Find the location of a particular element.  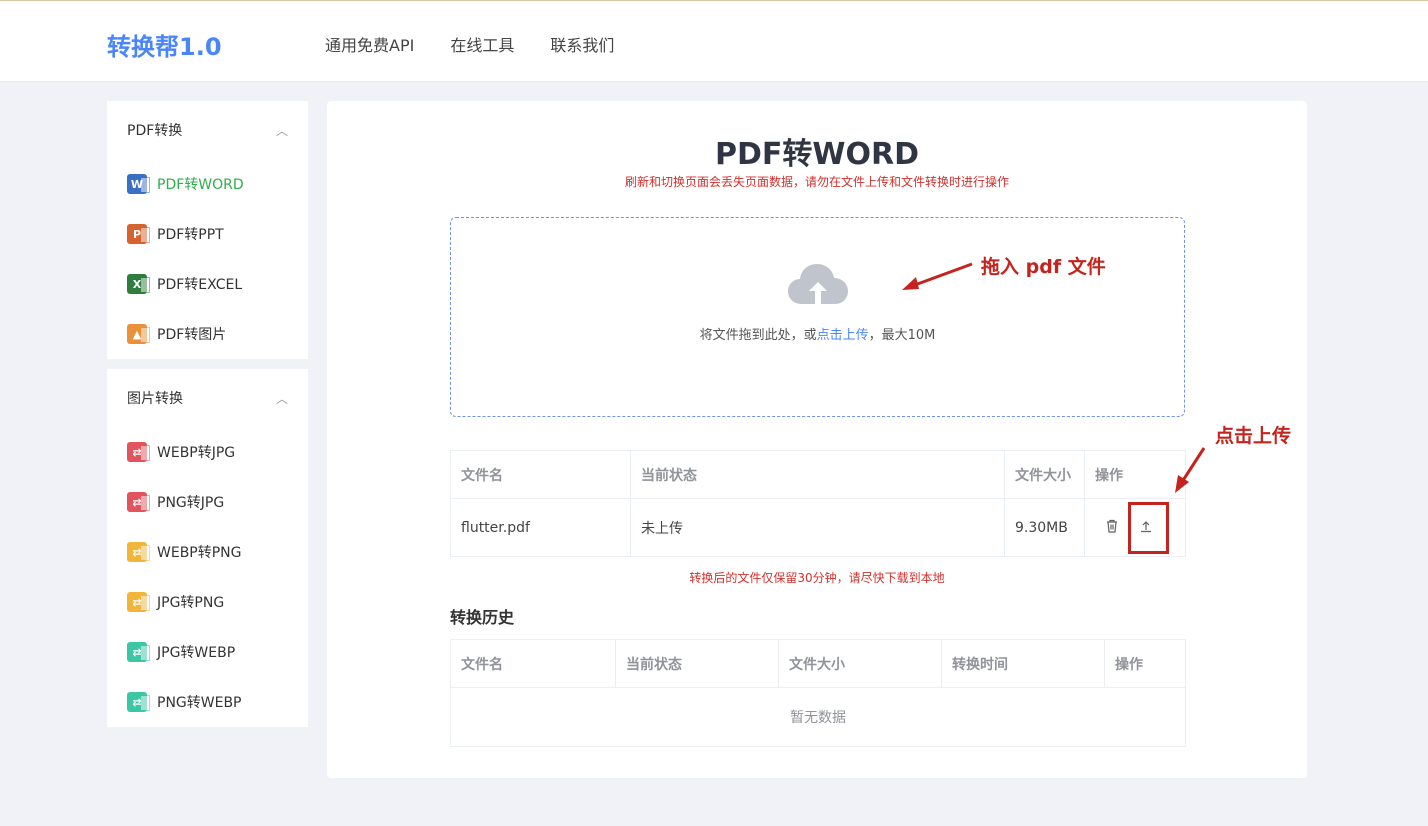

click-upload-link: 点击上传 is located at coordinates (843, 335).